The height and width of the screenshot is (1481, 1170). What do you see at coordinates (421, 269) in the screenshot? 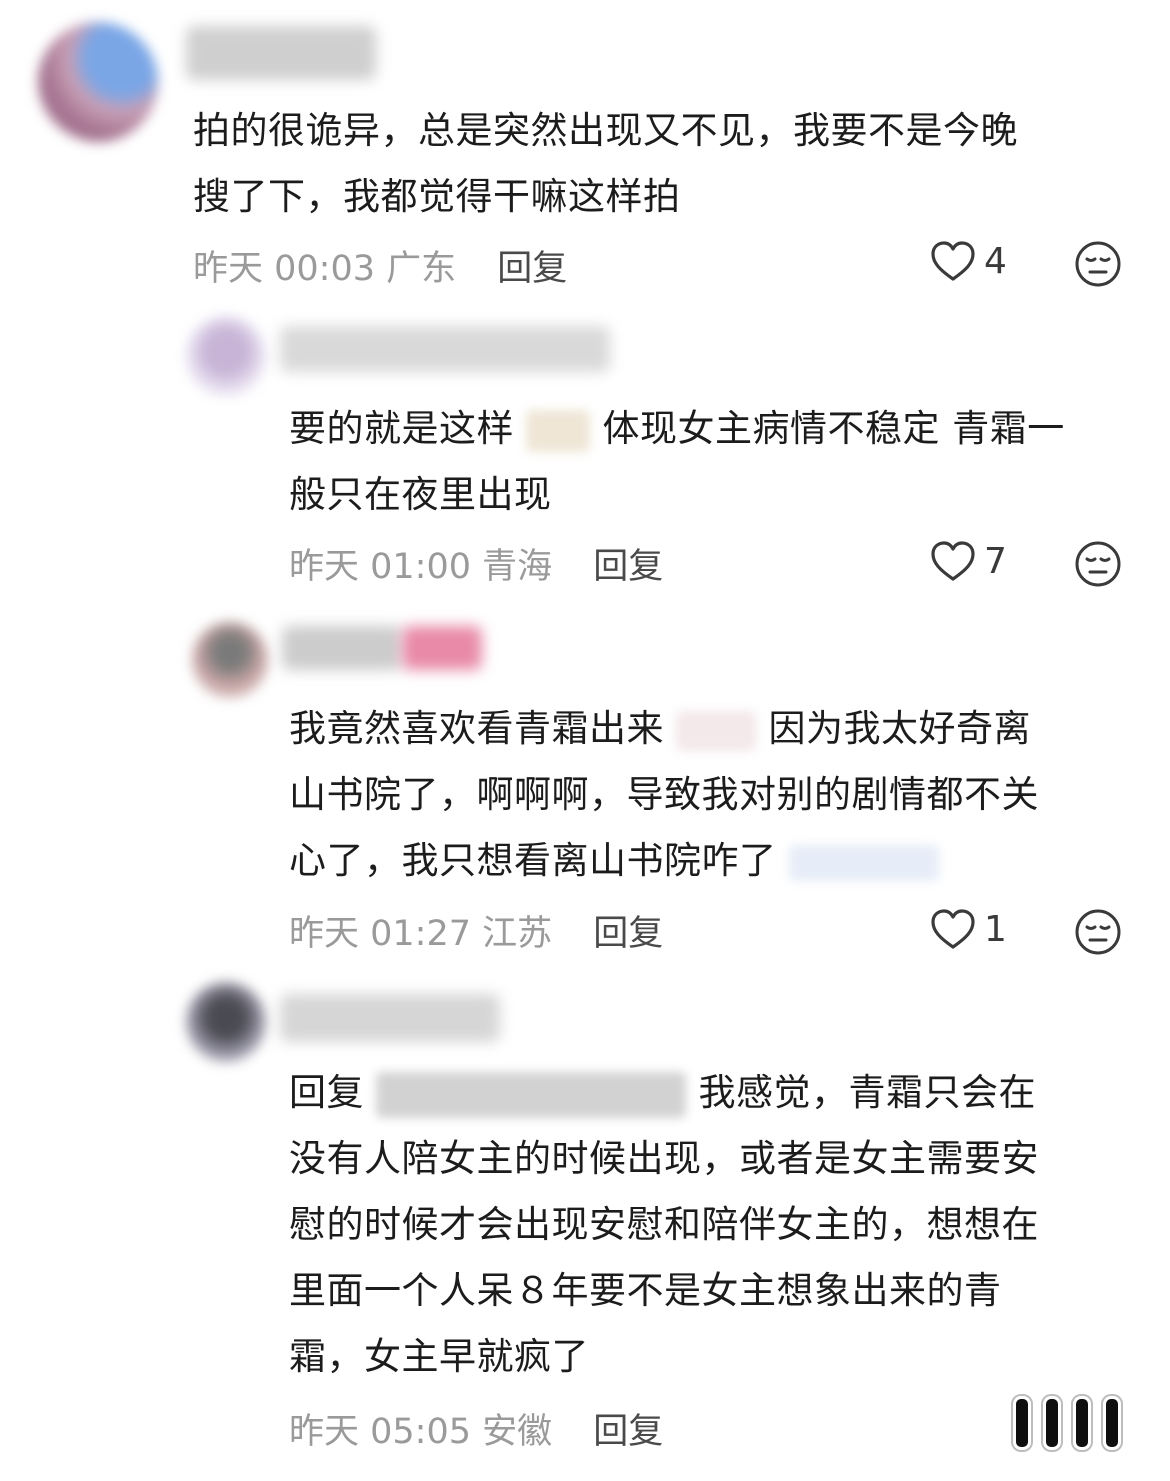
I see `comment-location: 广东` at bounding box center [421, 269].